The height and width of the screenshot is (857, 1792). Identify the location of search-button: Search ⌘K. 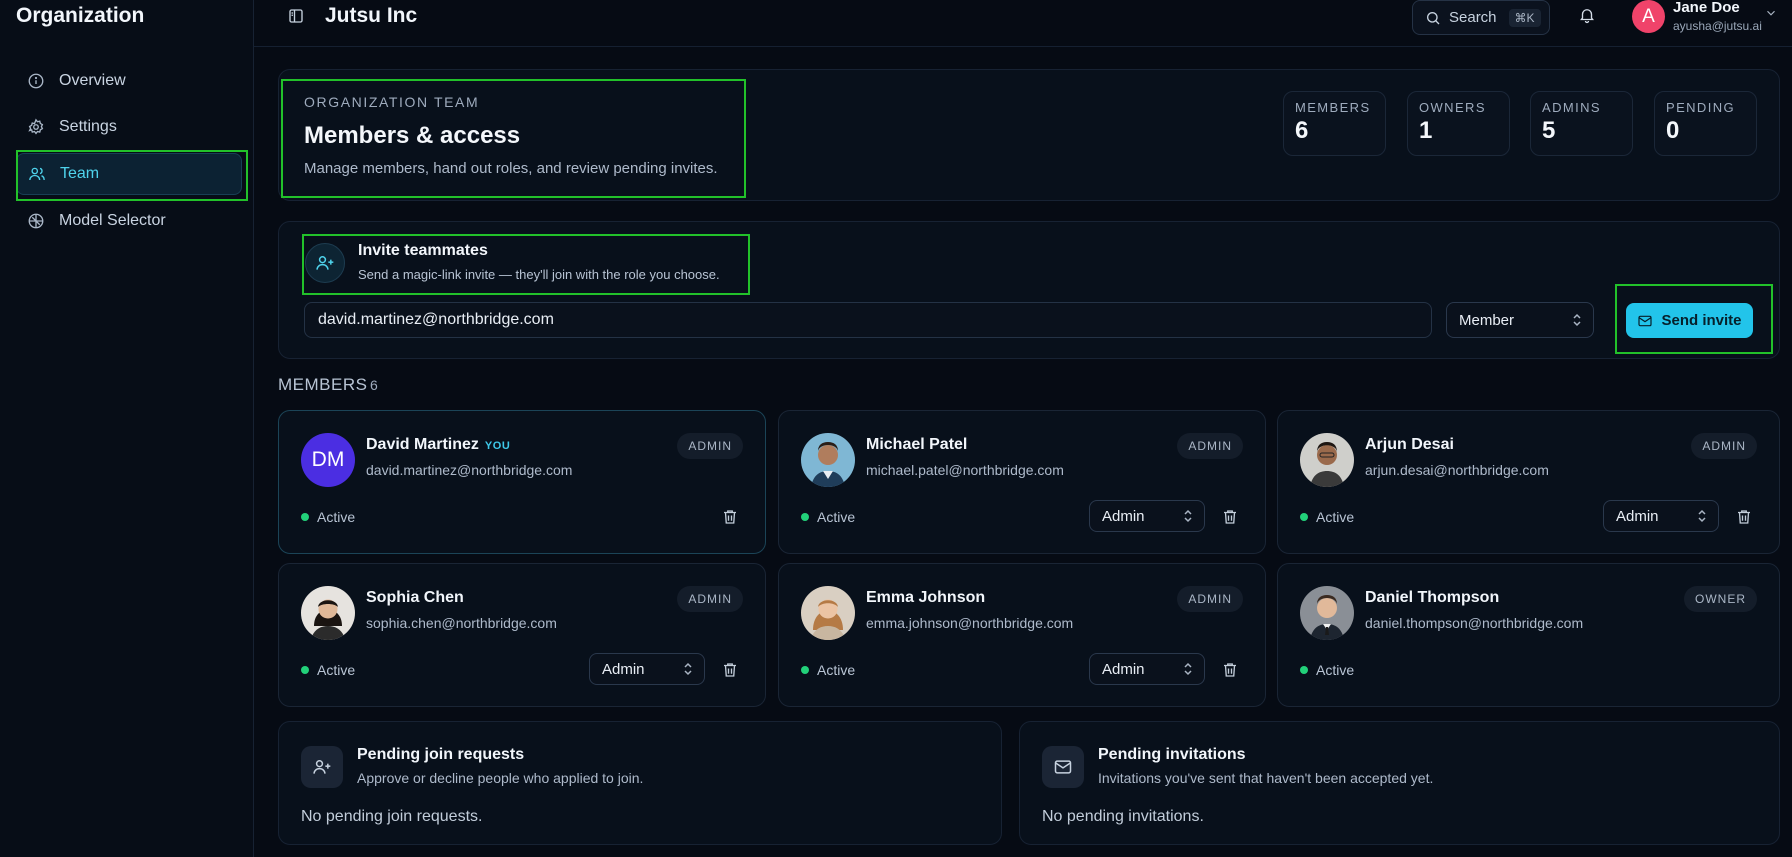
(1481, 17).